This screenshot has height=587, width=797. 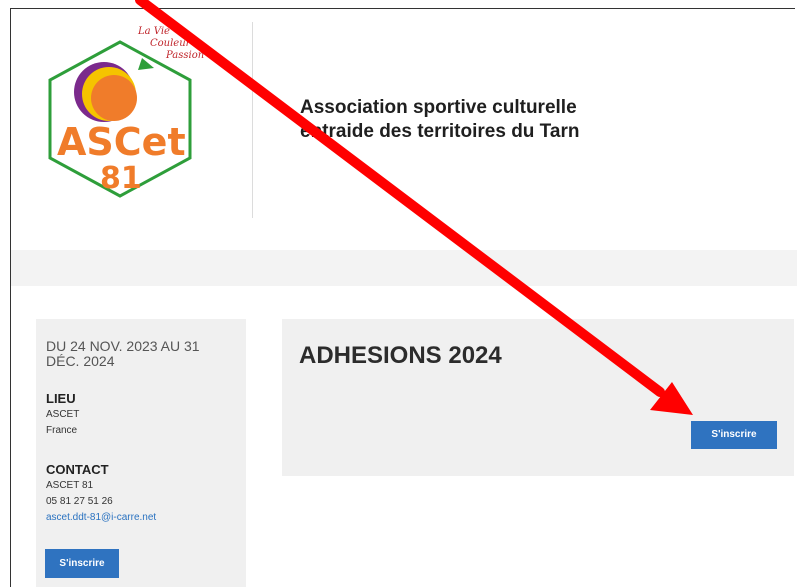 I want to click on sidebar-register-button: S'inscrire, so click(x=82, y=563).